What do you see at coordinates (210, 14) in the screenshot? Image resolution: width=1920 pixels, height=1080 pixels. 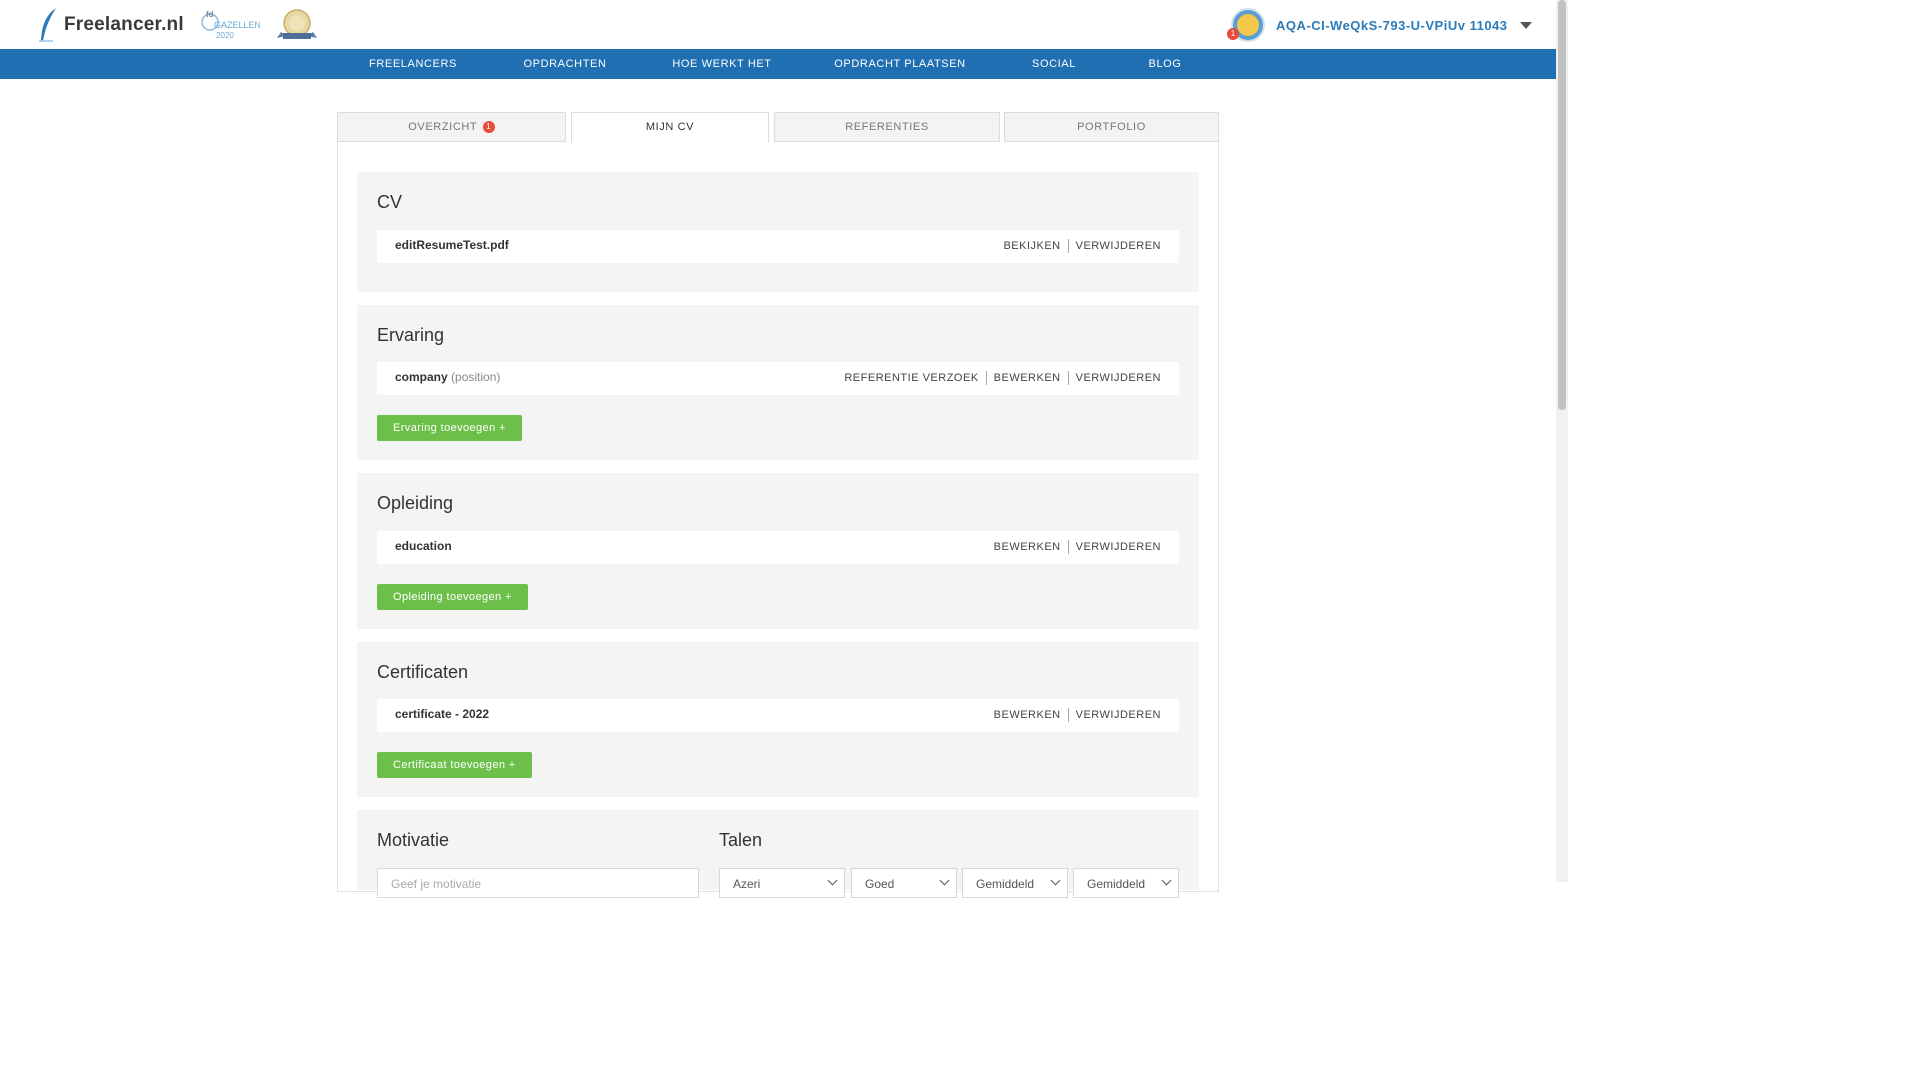 I see `svg-text: fd` at bounding box center [210, 14].